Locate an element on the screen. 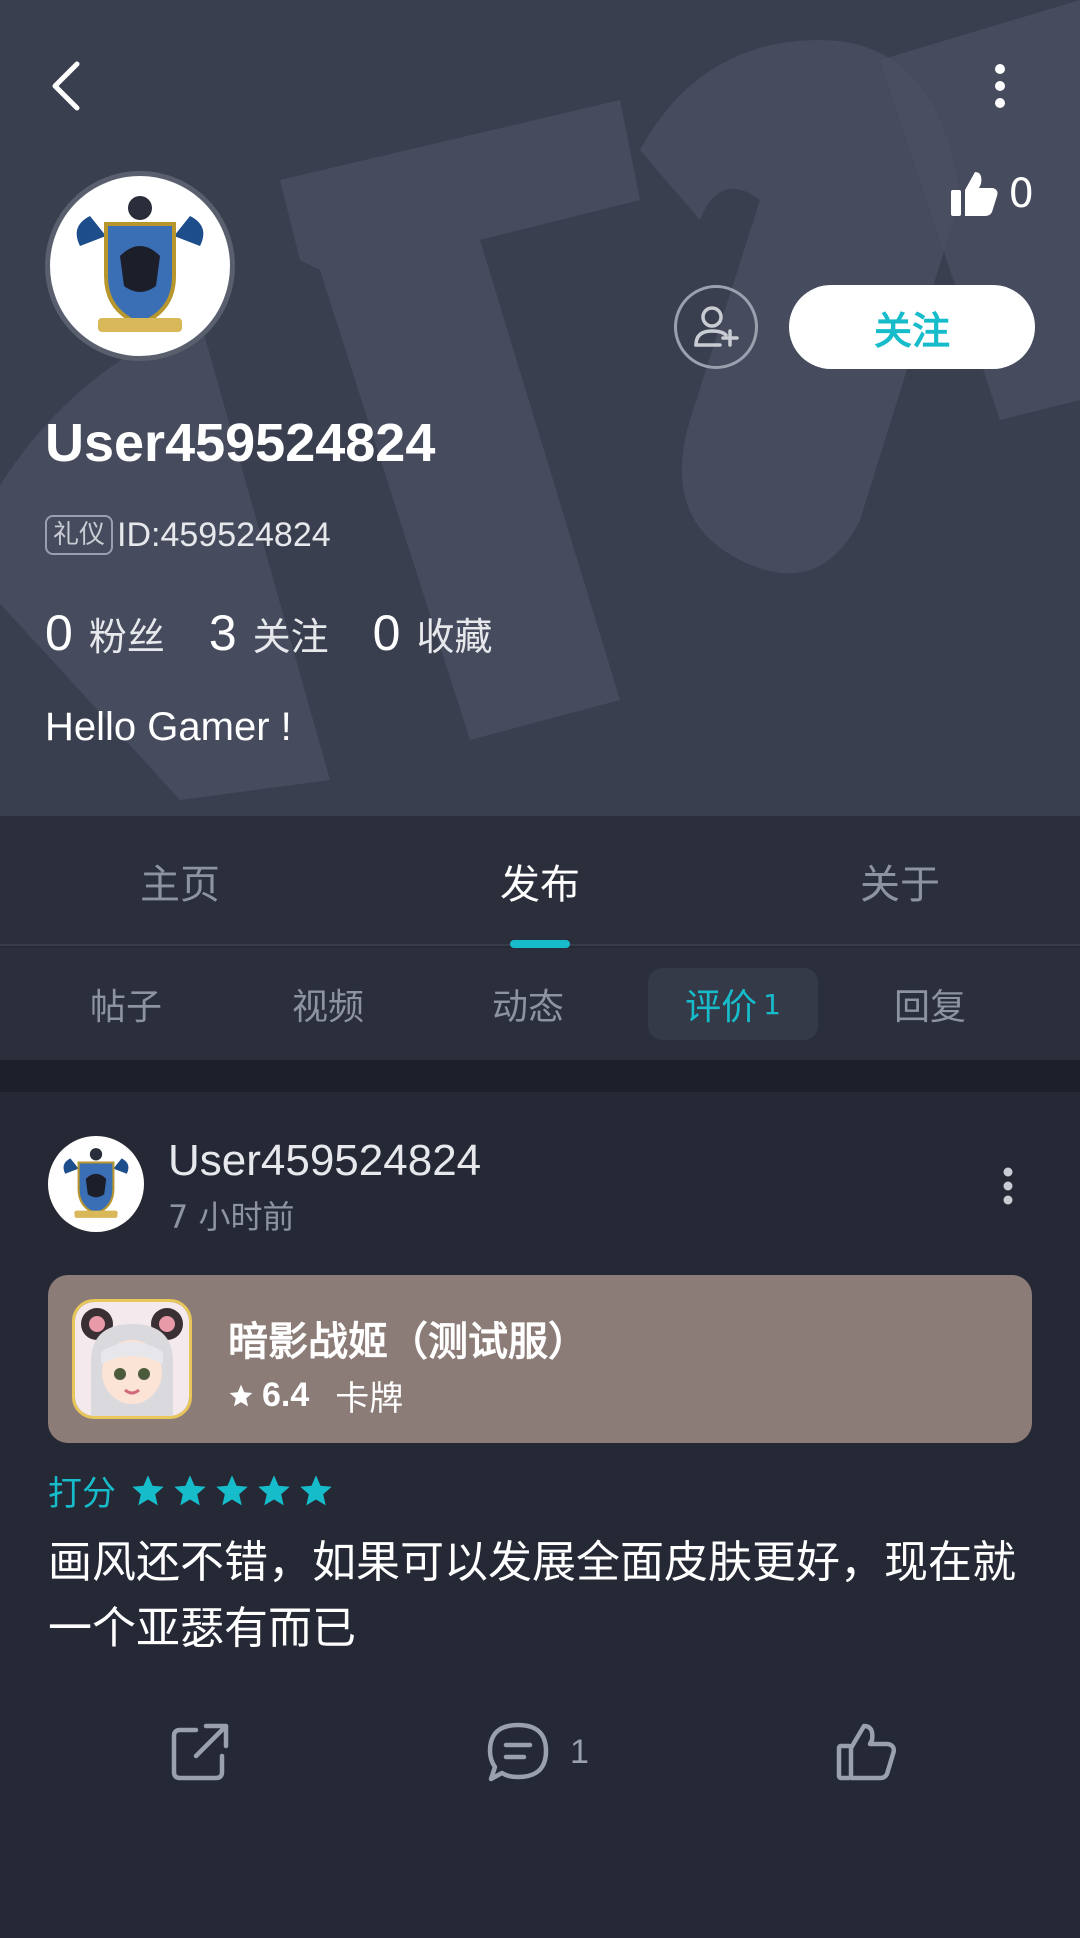 The image size is (1080, 1938). tab-publish: 发布 is located at coordinates (540, 881).